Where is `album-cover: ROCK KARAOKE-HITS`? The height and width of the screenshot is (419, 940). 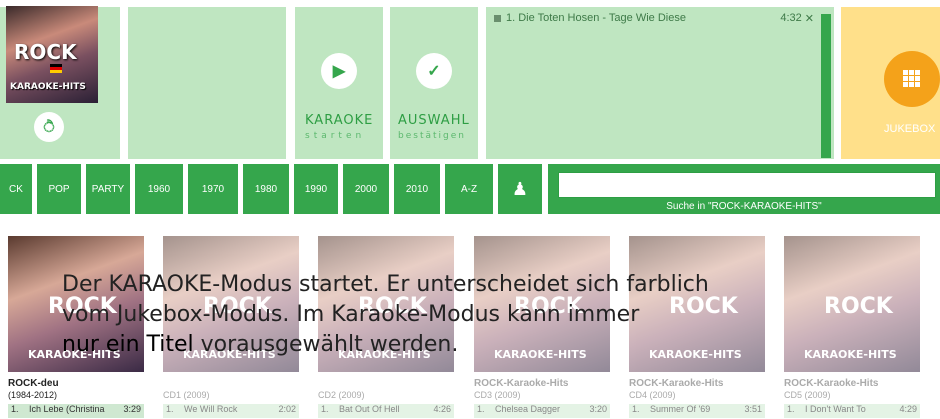
album-cover: ROCK KARAOKE-HITS is located at coordinates (52, 54).